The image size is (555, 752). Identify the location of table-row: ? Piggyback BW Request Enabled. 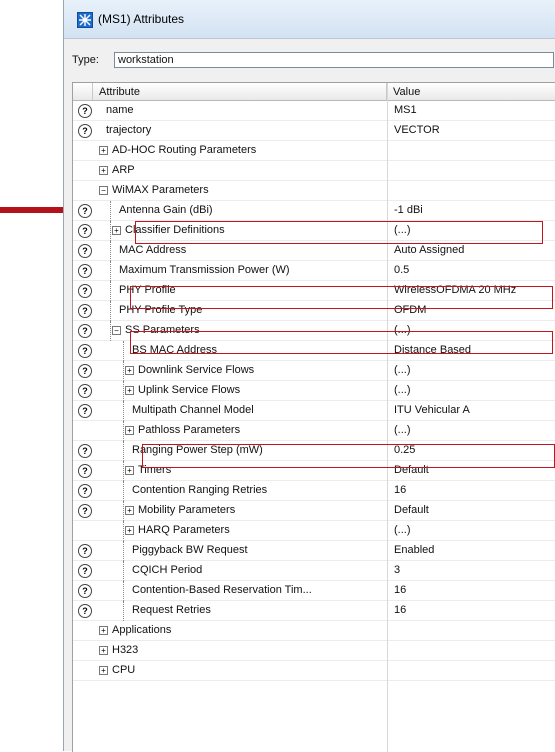
(314, 551).